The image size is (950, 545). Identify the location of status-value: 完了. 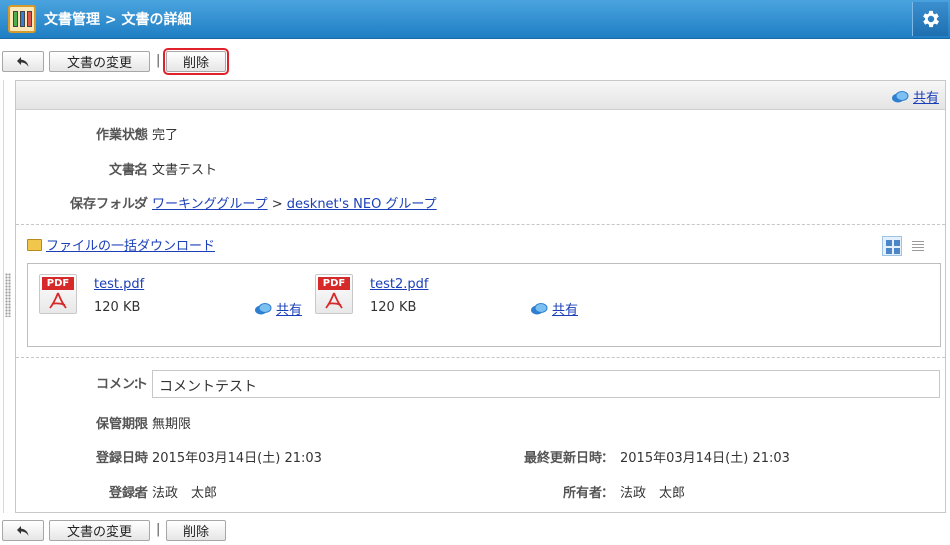
(165, 135).